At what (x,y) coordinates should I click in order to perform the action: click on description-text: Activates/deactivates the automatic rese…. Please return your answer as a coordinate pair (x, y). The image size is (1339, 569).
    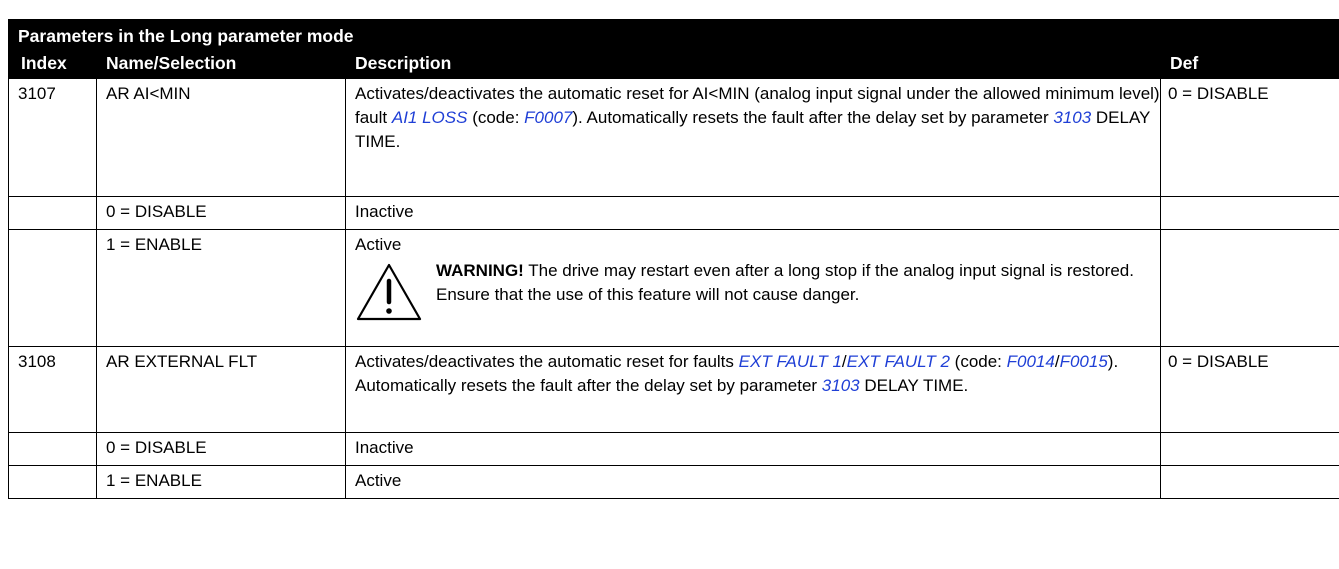
    Looking at the image, I should click on (547, 361).